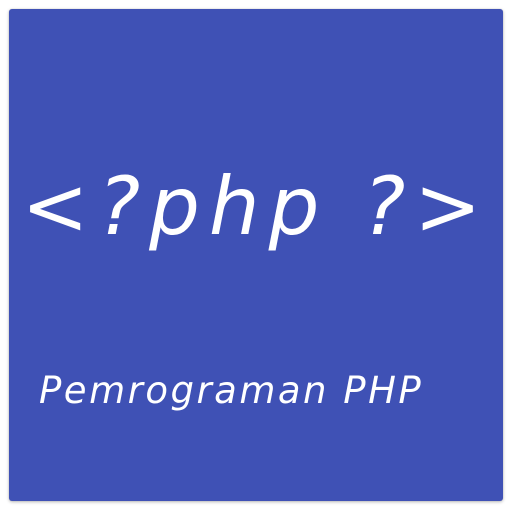  What do you see at coordinates (231, 390) in the screenshot?
I see `subtitle: Pemrograman PHP` at bounding box center [231, 390].